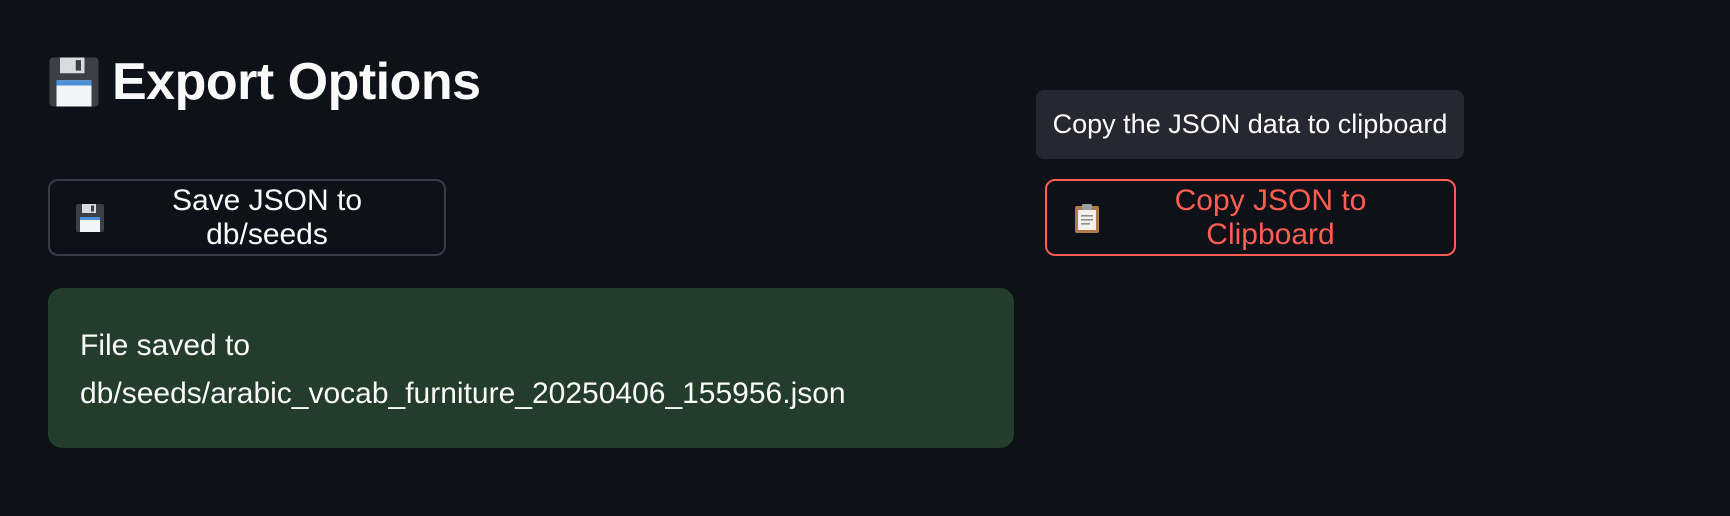 Image resolution: width=1730 pixels, height=516 pixels. Describe the element at coordinates (1270, 217) in the screenshot. I see `copy-button-label: Copy JSON to Clipboard` at that location.